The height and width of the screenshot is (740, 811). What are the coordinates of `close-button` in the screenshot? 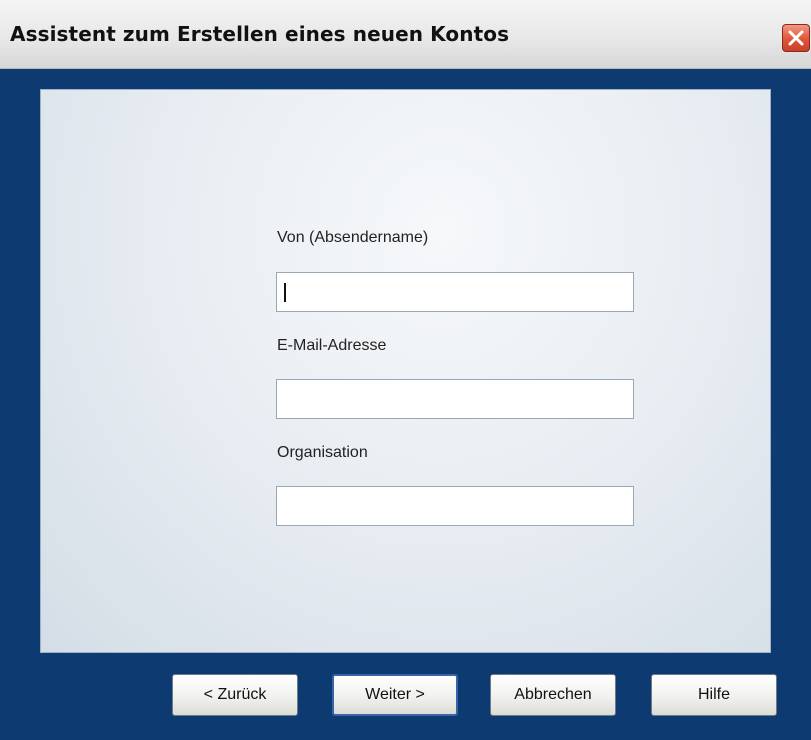 It's located at (796, 38).